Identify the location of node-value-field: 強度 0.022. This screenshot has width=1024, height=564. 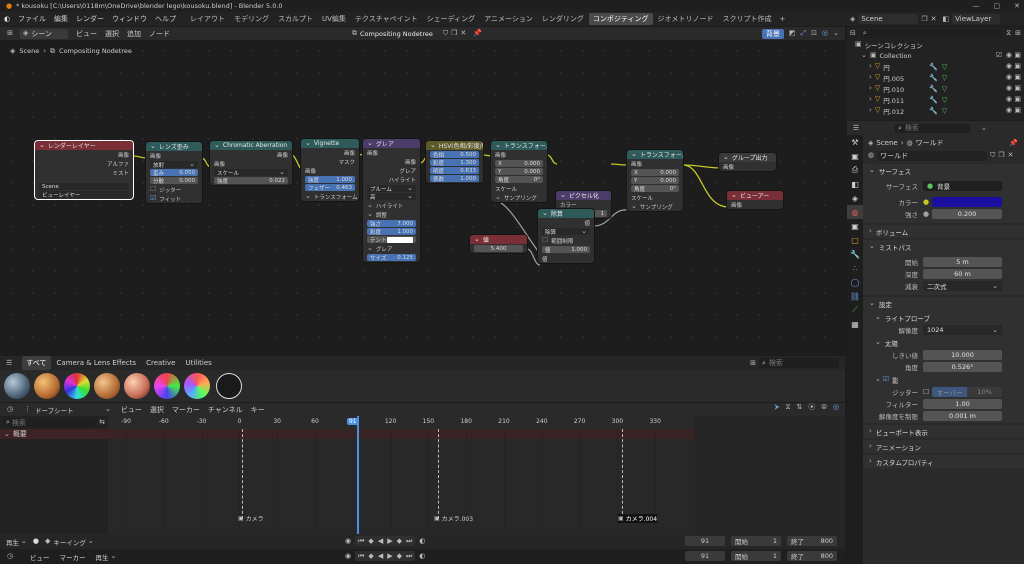
(251, 181).